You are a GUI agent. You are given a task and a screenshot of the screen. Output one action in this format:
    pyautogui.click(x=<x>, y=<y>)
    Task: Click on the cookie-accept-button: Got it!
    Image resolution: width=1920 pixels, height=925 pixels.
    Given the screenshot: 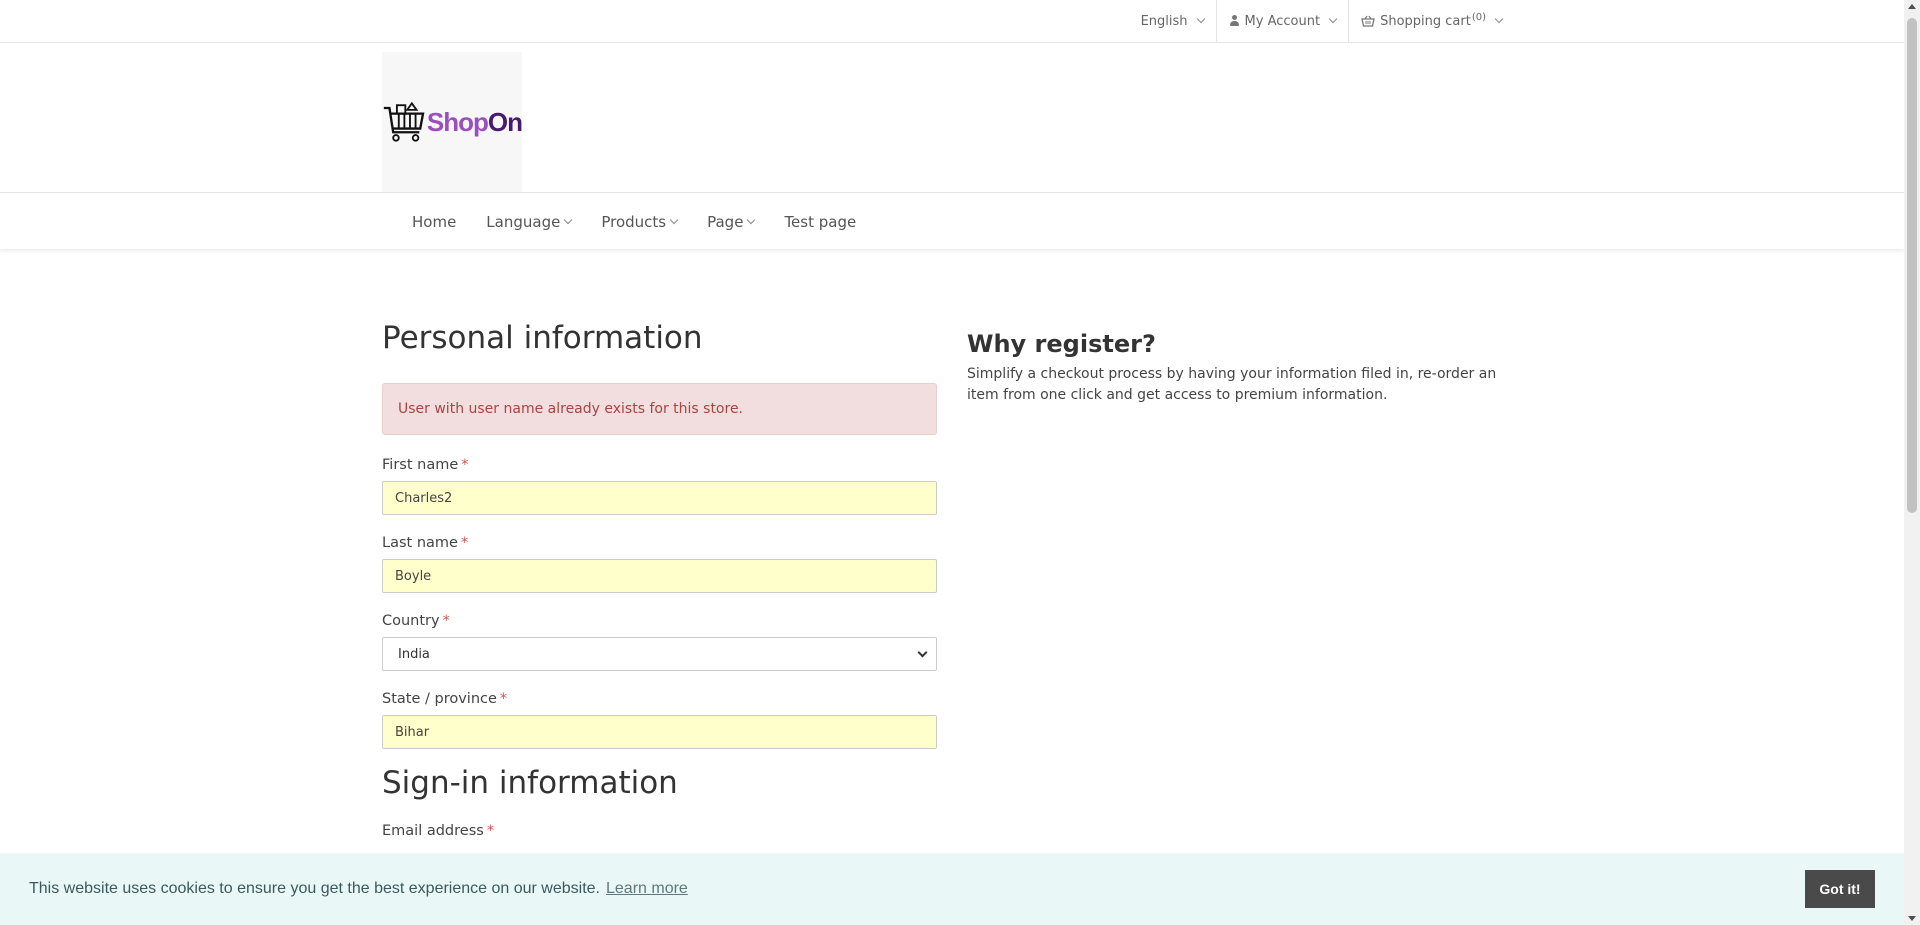 What is the action you would take?
    pyautogui.click(x=1840, y=889)
    